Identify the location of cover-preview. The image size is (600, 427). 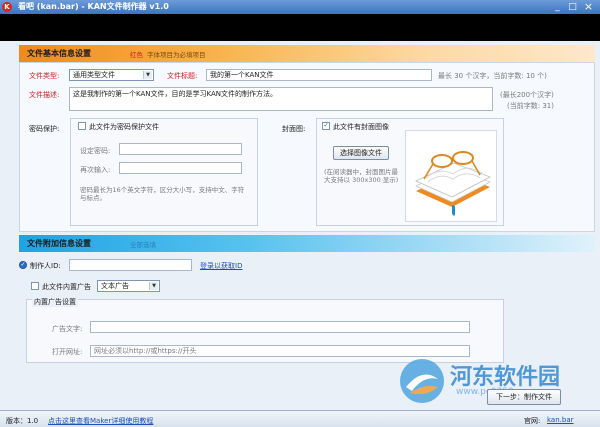
(451, 176).